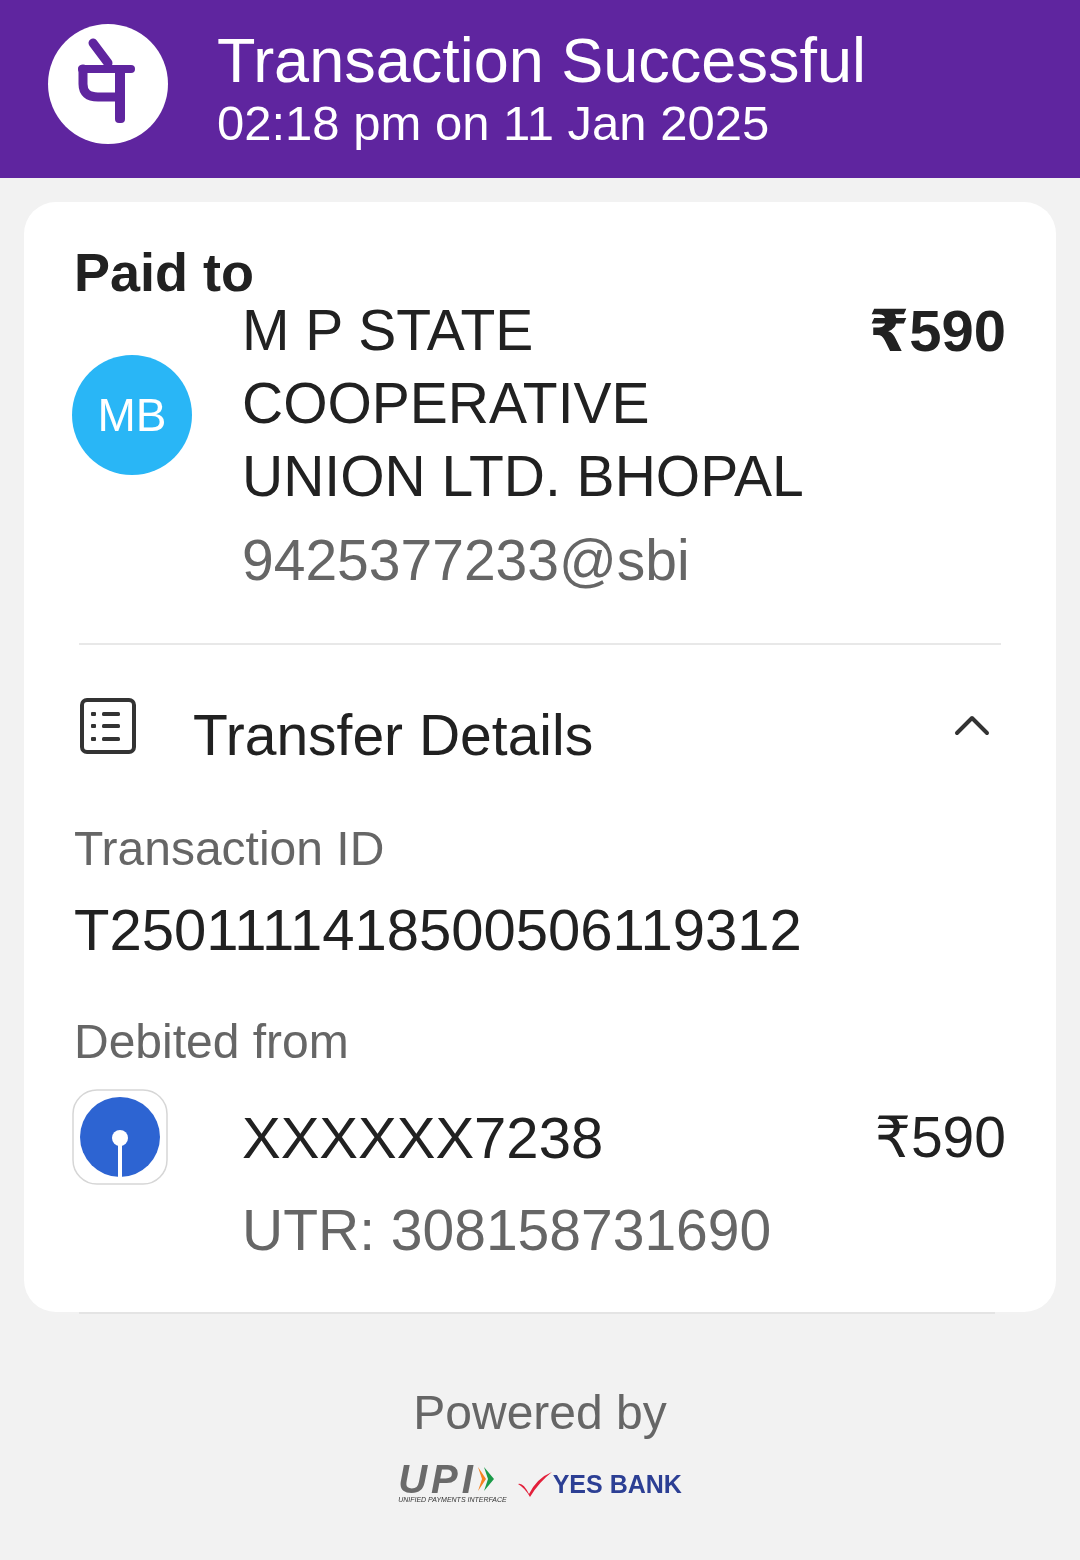 The width and height of the screenshot is (1080, 1560). What do you see at coordinates (423, 1138) in the screenshot?
I see `account-number: XXXXXX7238` at bounding box center [423, 1138].